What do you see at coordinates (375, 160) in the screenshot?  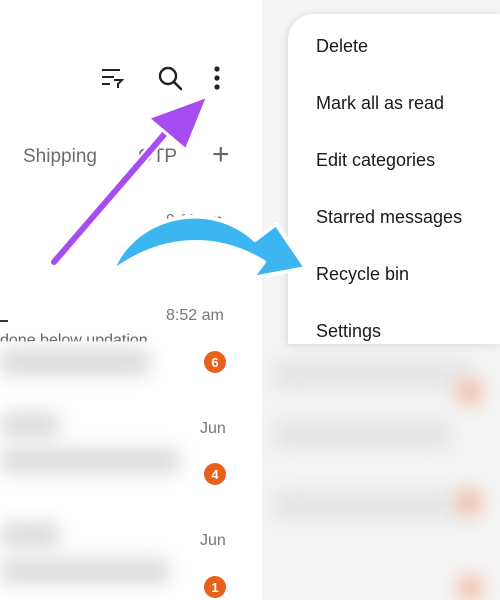 I see `menu-item-edit-categories: Edit categories` at bounding box center [375, 160].